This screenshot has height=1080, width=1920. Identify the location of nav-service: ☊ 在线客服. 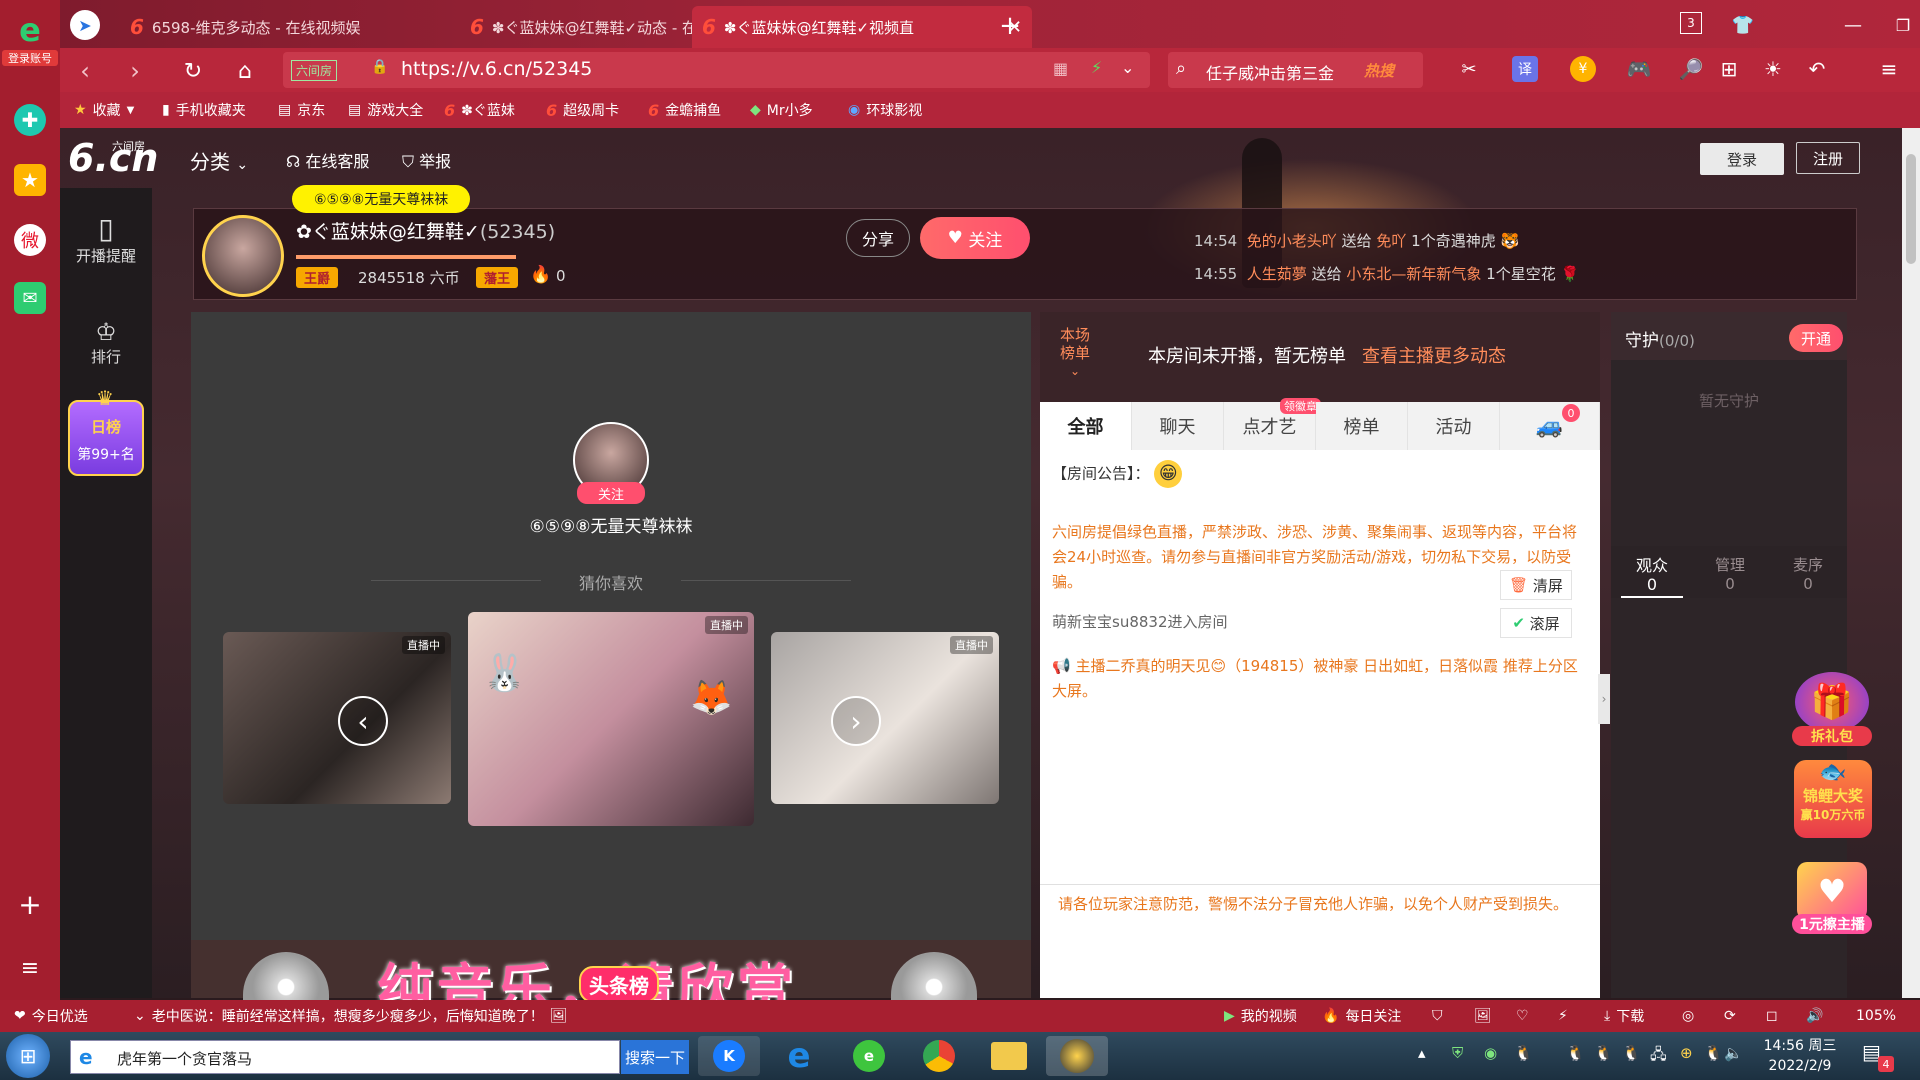
(327, 160).